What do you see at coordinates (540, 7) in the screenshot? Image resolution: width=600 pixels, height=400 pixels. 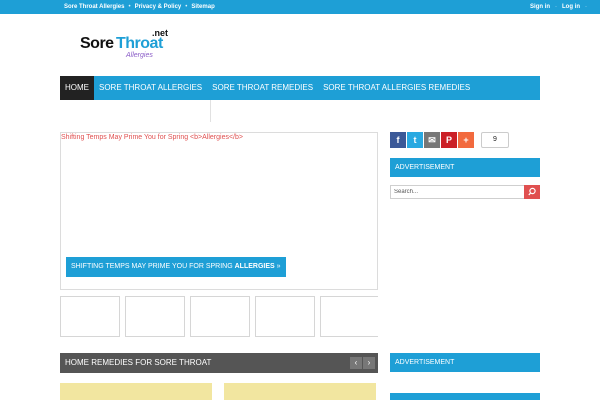 I see `sign-in-link: Sign in` at bounding box center [540, 7].